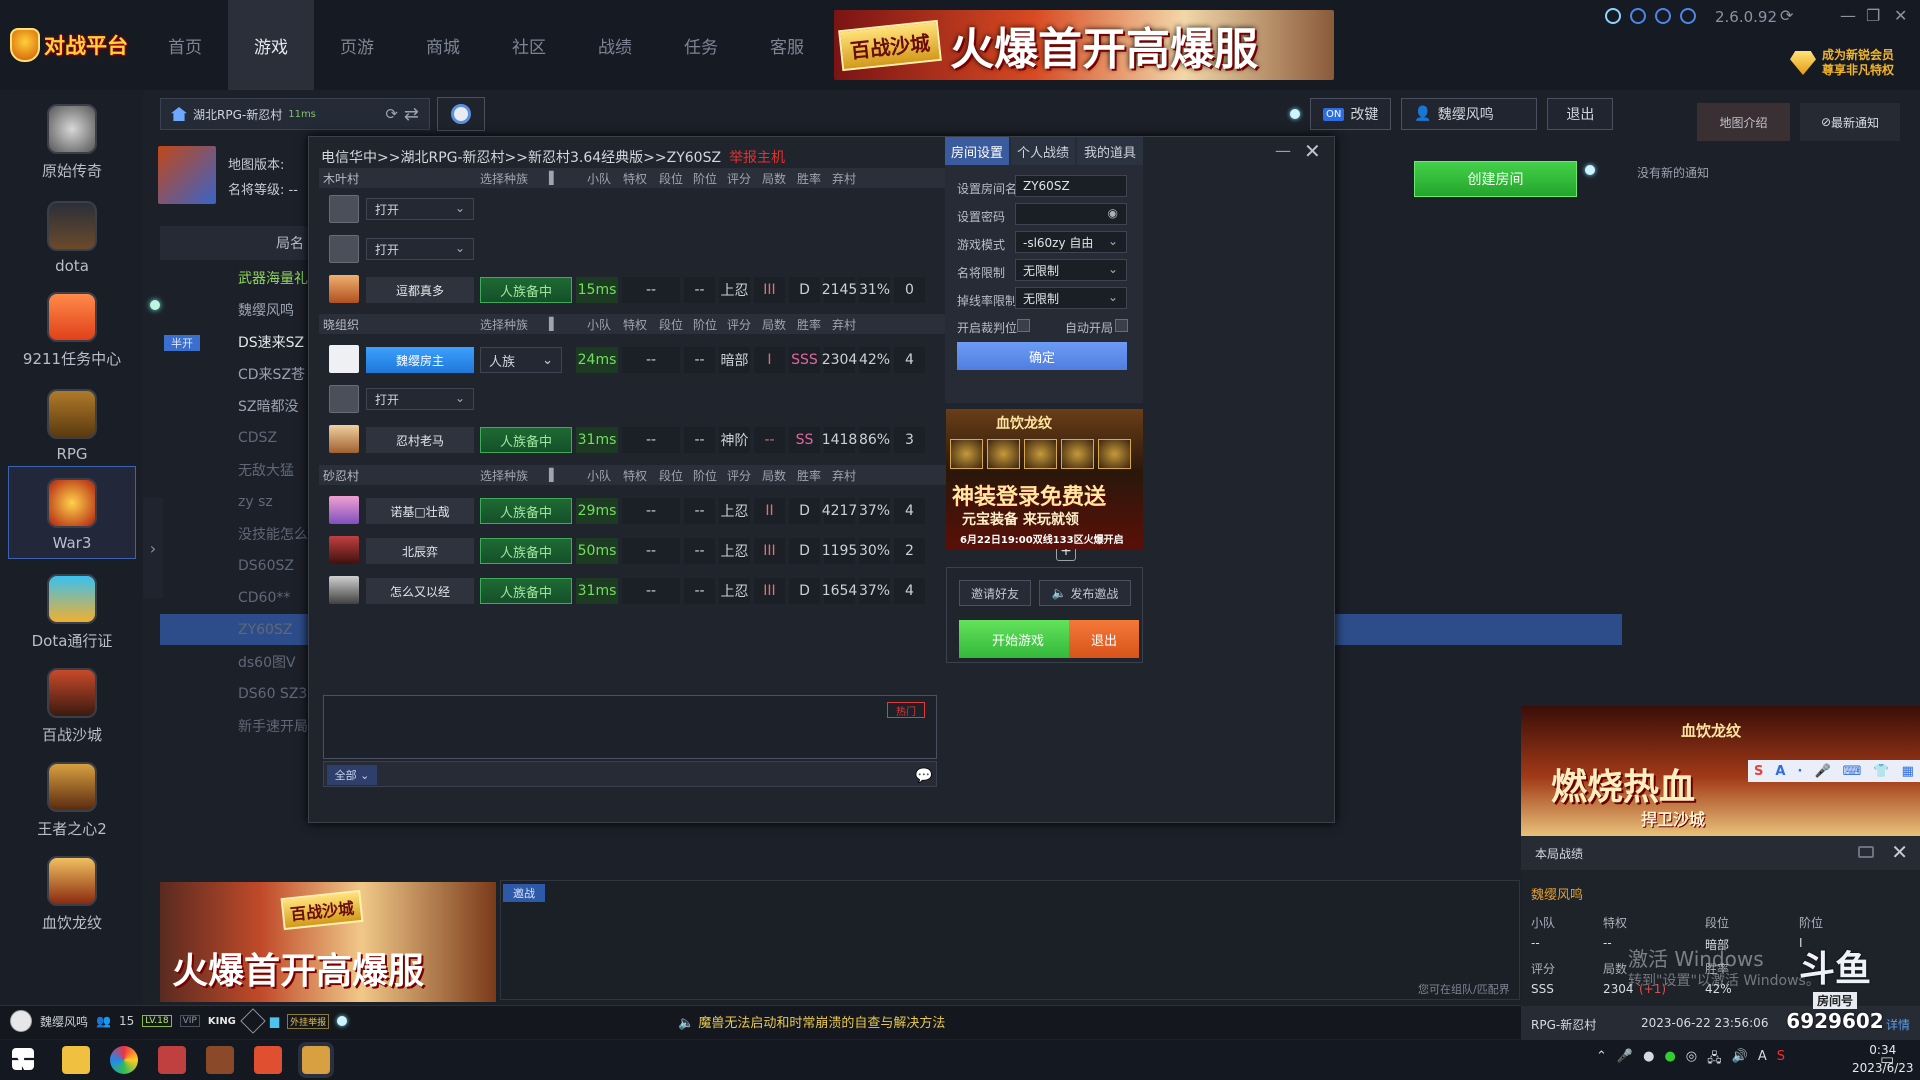  Describe the element at coordinates (72, 610) in the screenshot. I see `sidebar-item-dota-pass: Dota通行证` at that location.